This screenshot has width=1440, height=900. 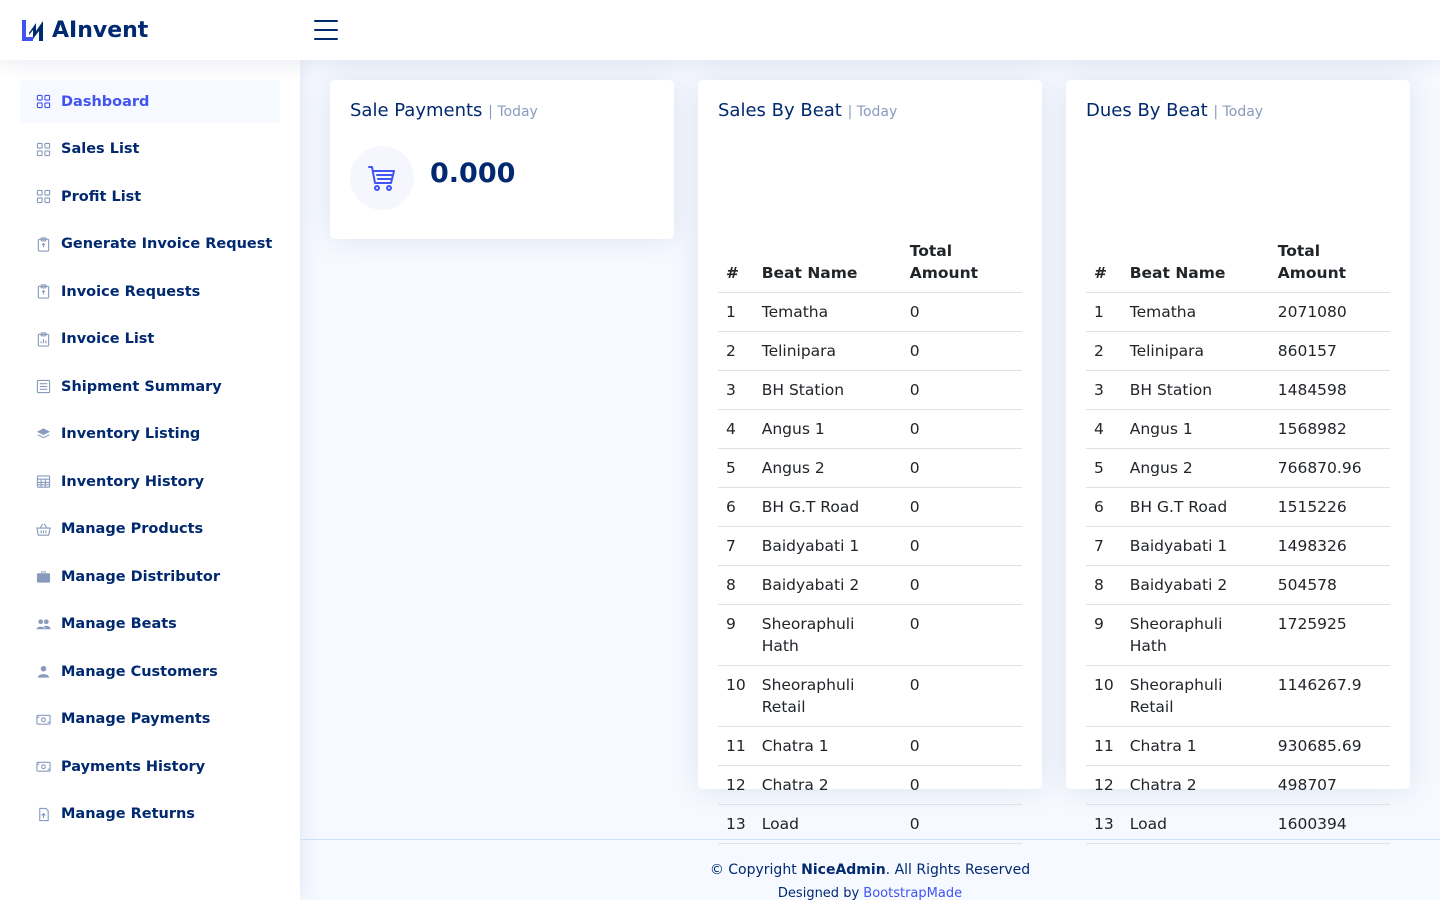 What do you see at coordinates (1104, 507) in the screenshot?
I see `row-number: 6` at bounding box center [1104, 507].